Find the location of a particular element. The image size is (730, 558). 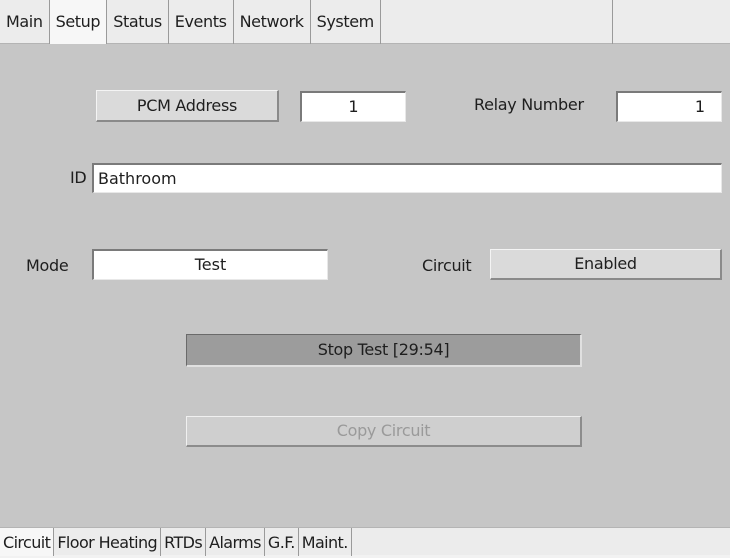

top-tab-bar: Main Setup Status Events Network System is located at coordinates (365, 22).